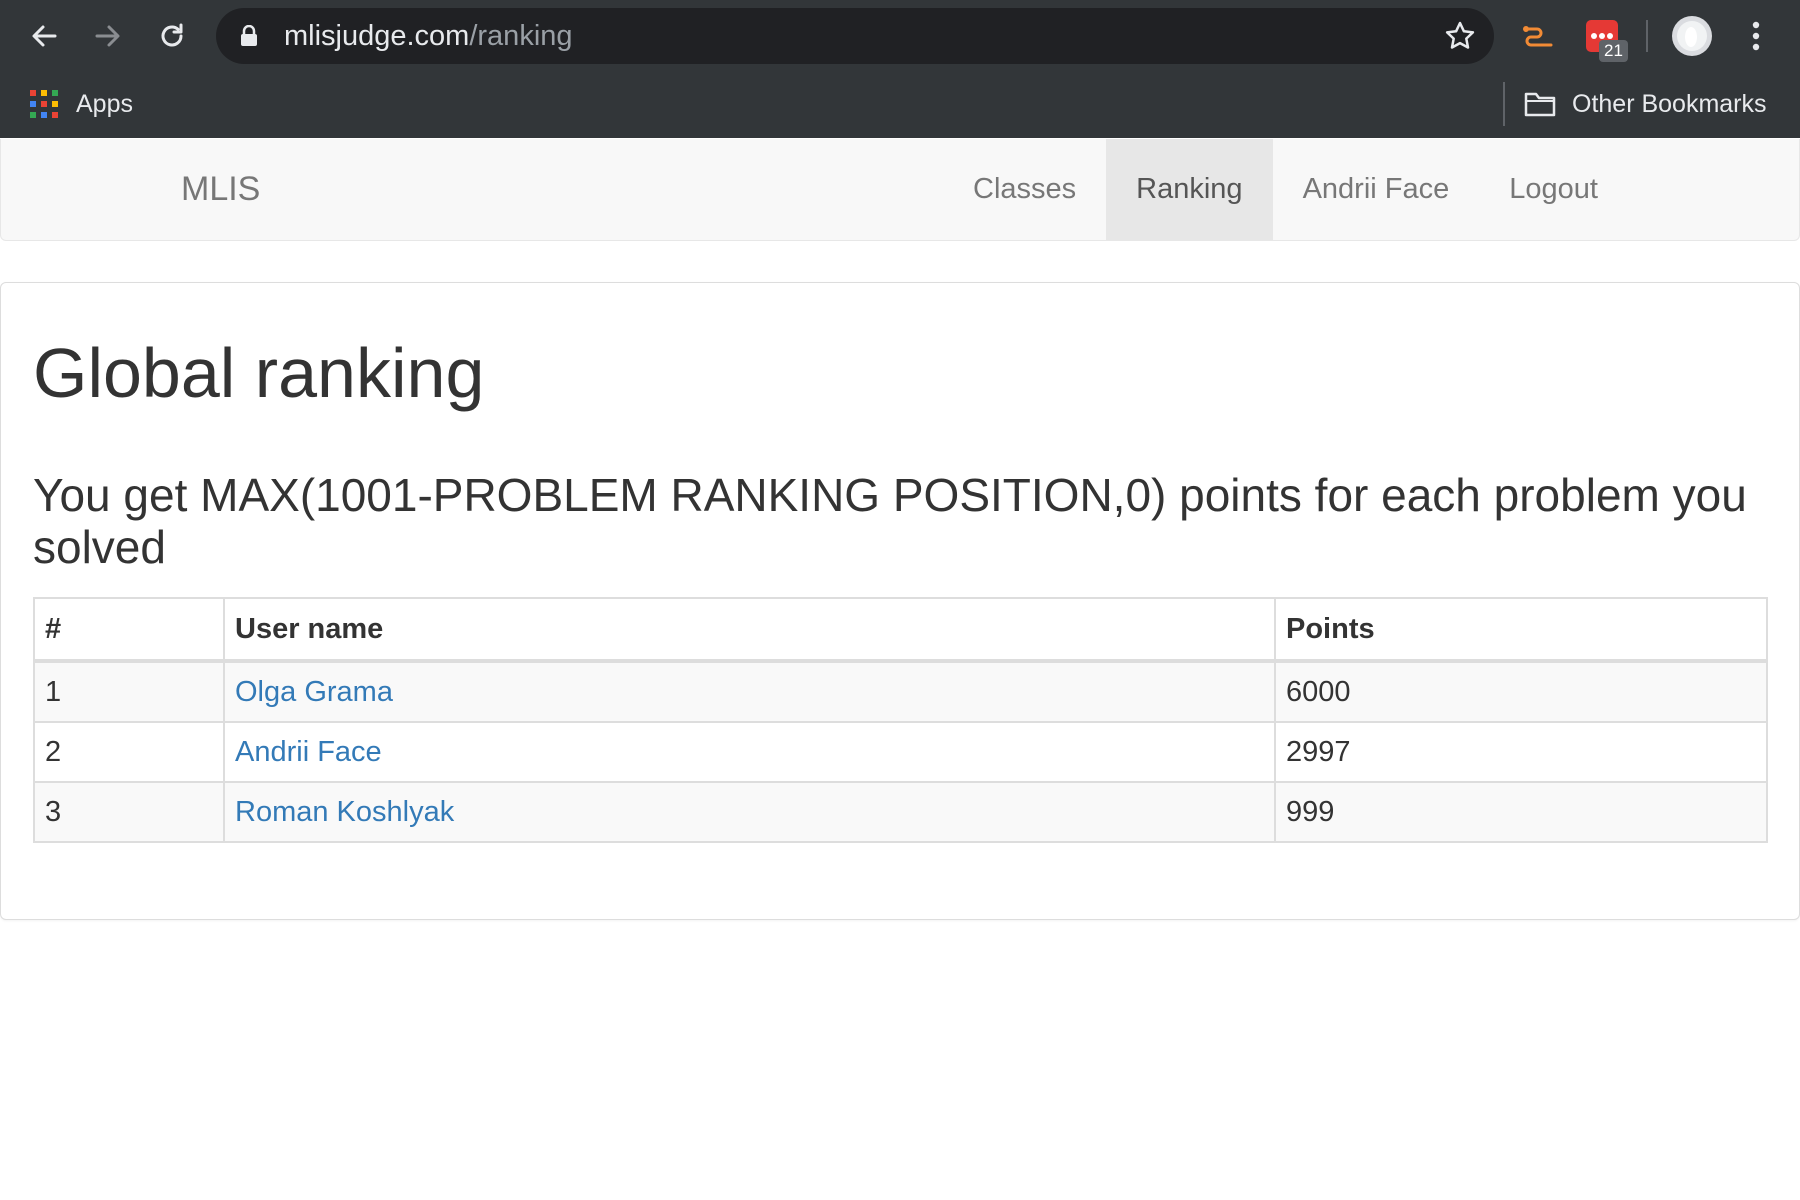 Image resolution: width=1800 pixels, height=1200 pixels. What do you see at coordinates (129, 752) in the screenshot?
I see `rank-cell: 2` at bounding box center [129, 752].